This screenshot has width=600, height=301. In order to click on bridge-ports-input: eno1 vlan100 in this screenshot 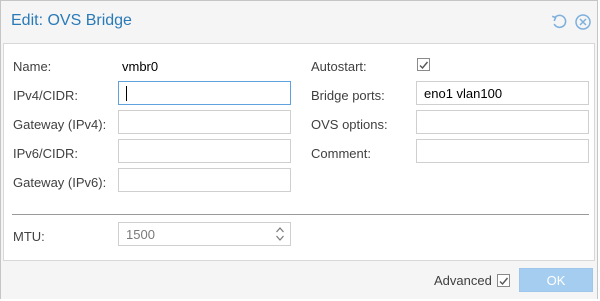, I will do `click(502, 93)`.